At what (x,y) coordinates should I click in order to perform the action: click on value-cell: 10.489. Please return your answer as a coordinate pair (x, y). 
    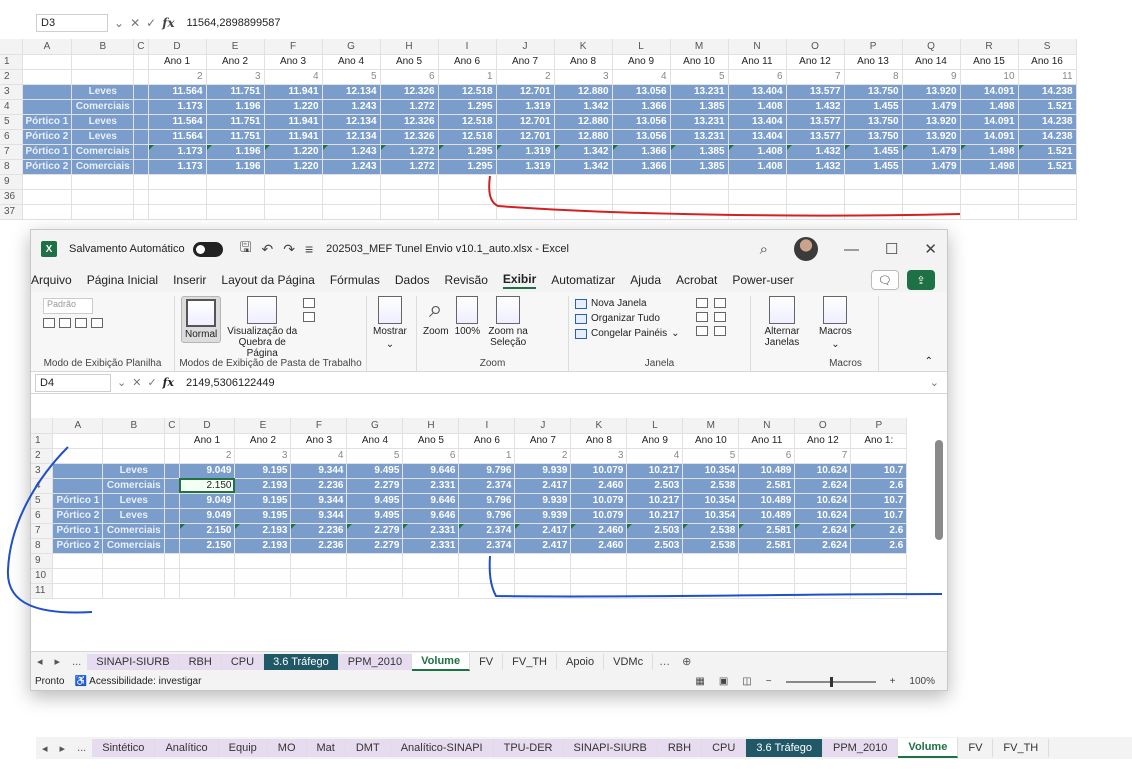
    Looking at the image, I should click on (767, 516).